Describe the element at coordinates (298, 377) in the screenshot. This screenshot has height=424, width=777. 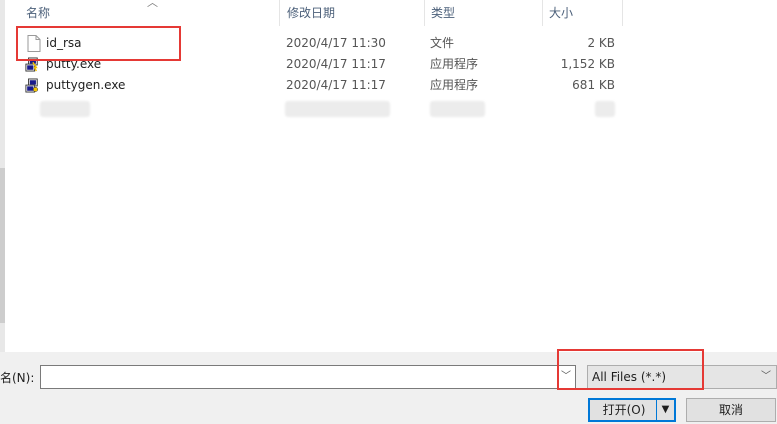
I see `filename-input` at that location.